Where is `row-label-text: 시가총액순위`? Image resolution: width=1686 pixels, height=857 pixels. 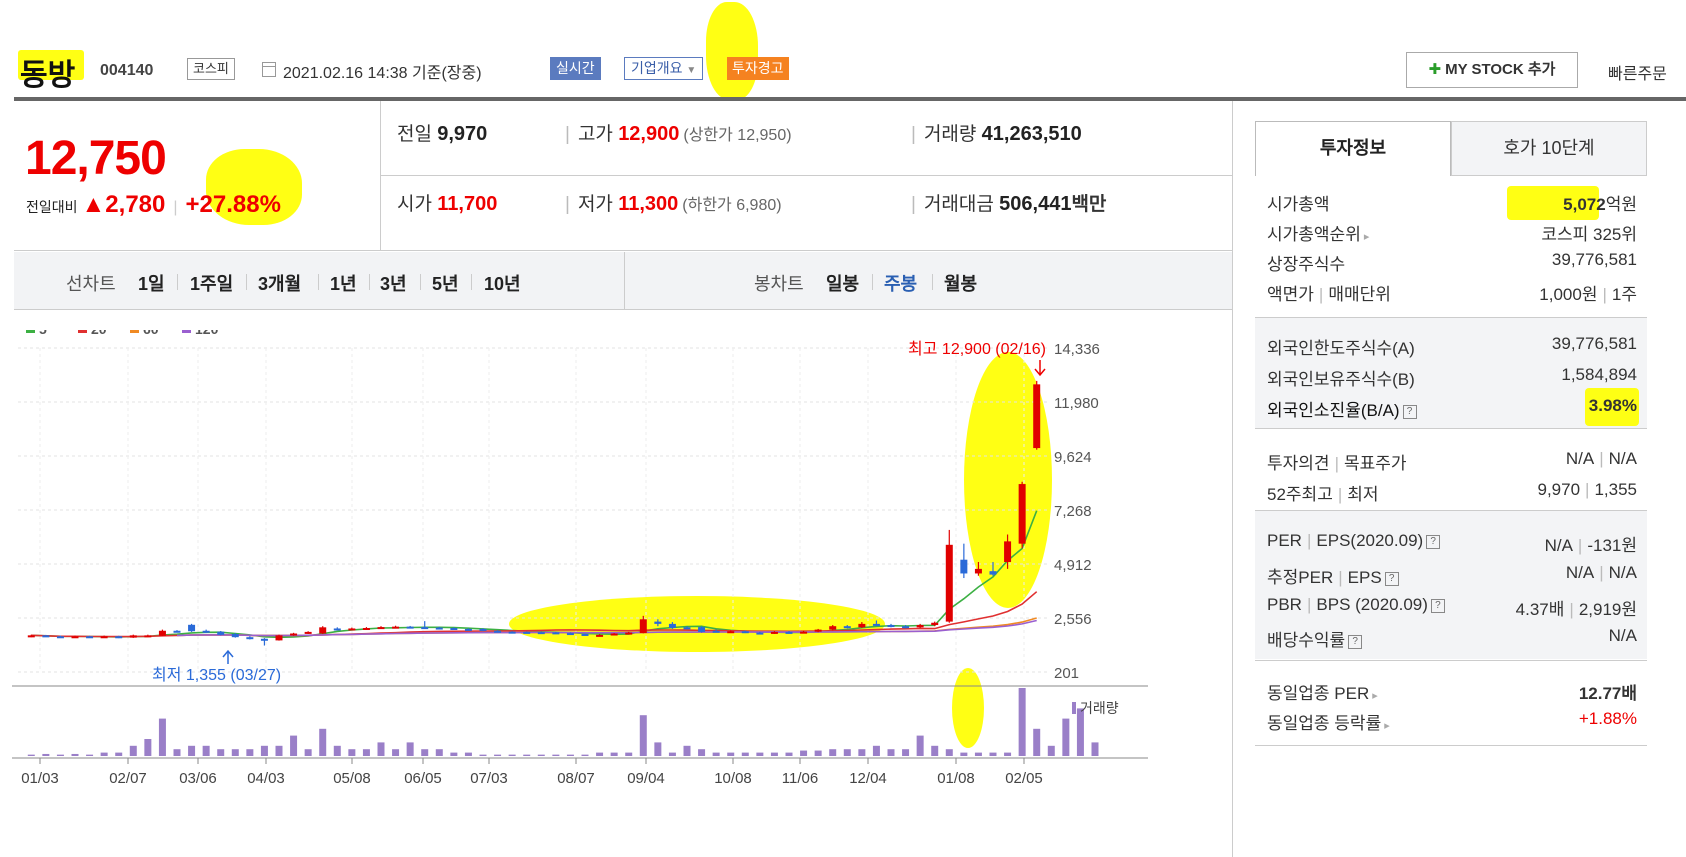
row-label-text: 시가총액순위 is located at coordinates (1314, 234).